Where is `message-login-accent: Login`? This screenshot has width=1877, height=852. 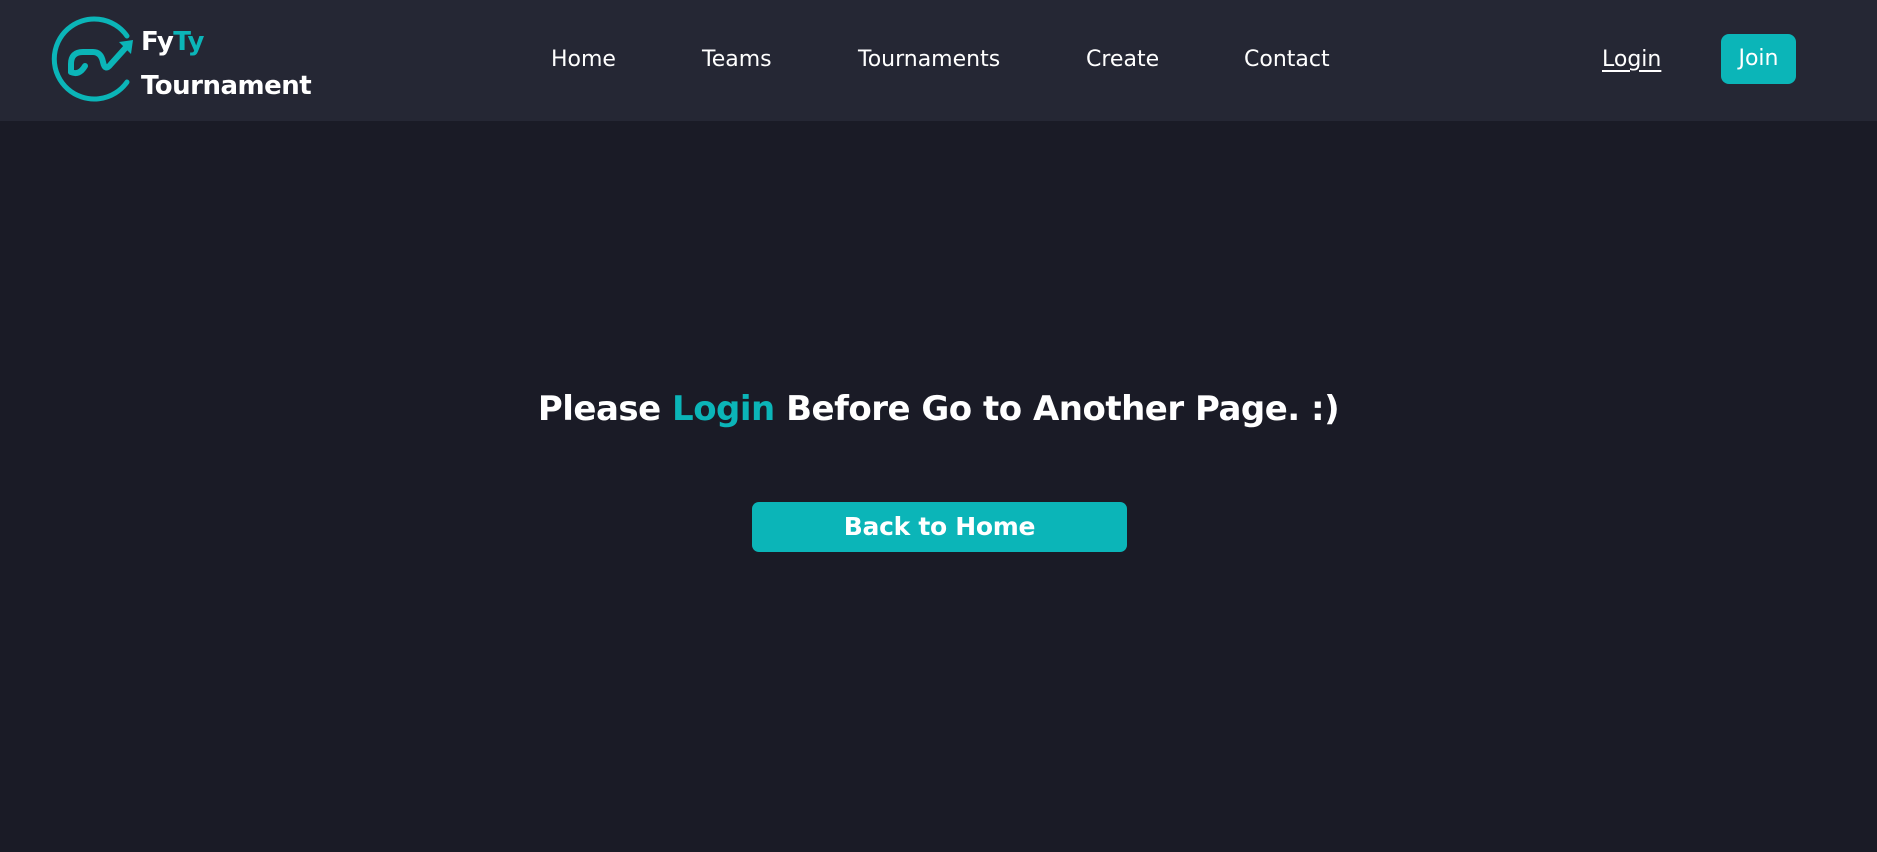
message-login-accent: Login is located at coordinates (723, 409).